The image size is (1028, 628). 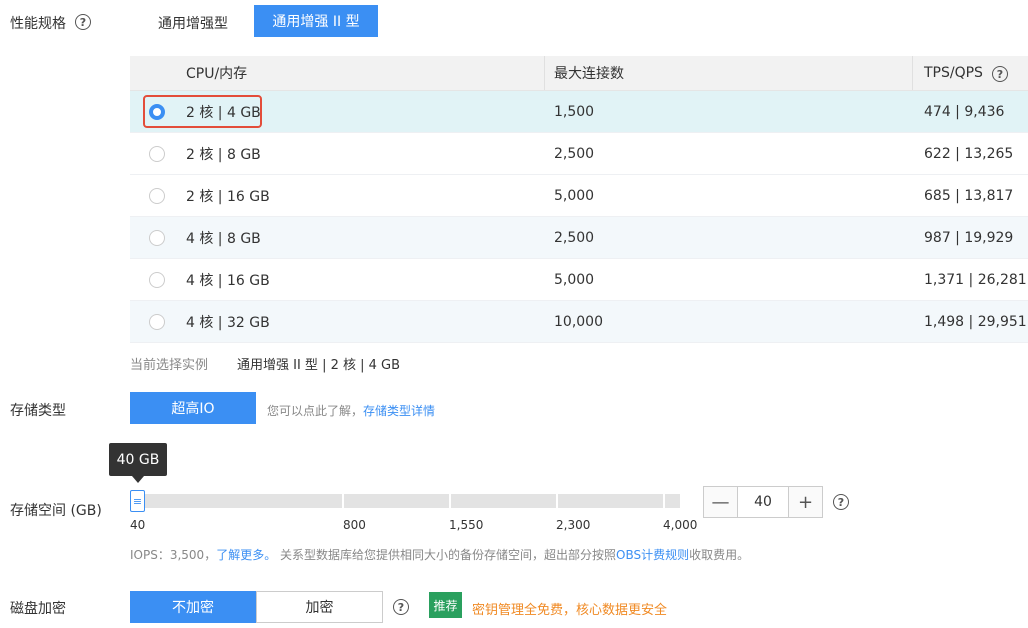 I want to click on cell-cpu-mem: 2 核 | 8 GB, so click(x=223, y=154).